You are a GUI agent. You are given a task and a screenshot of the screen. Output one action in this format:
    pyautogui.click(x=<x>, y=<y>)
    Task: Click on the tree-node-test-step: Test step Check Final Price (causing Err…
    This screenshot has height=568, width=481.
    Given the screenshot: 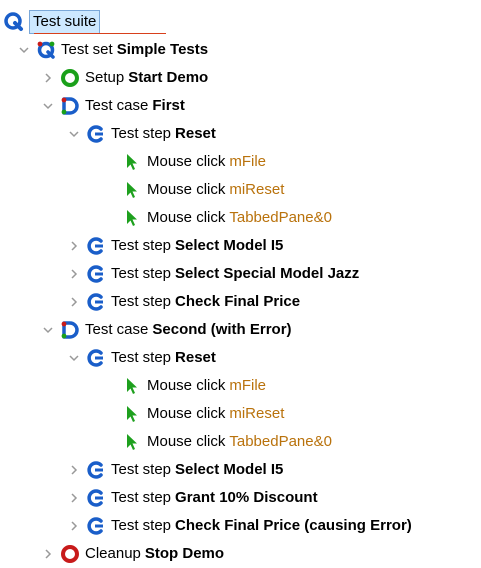 What is the action you would take?
    pyautogui.click(x=240, y=526)
    